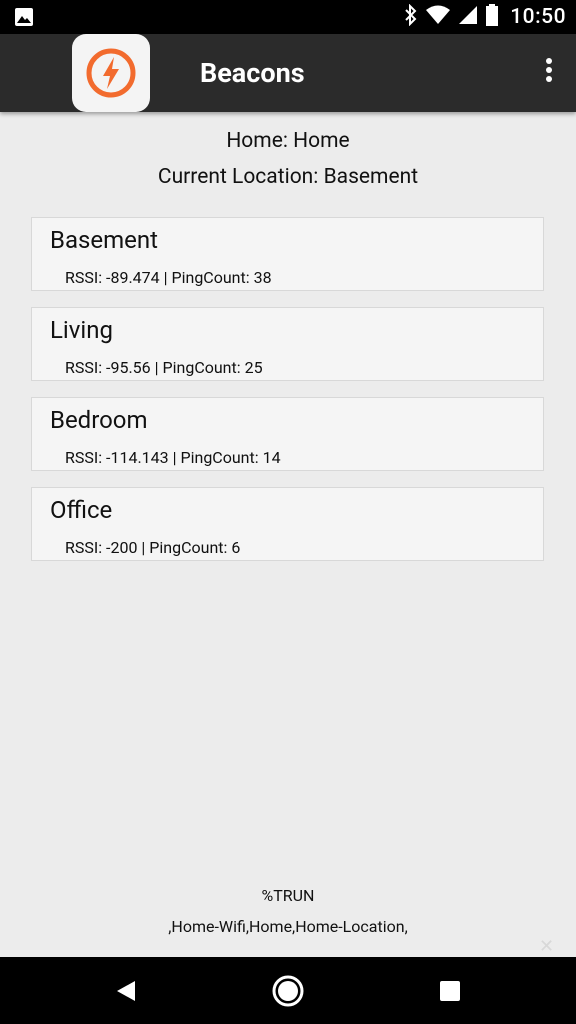  What do you see at coordinates (24, 19) in the screenshot?
I see `image-icon` at bounding box center [24, 19].